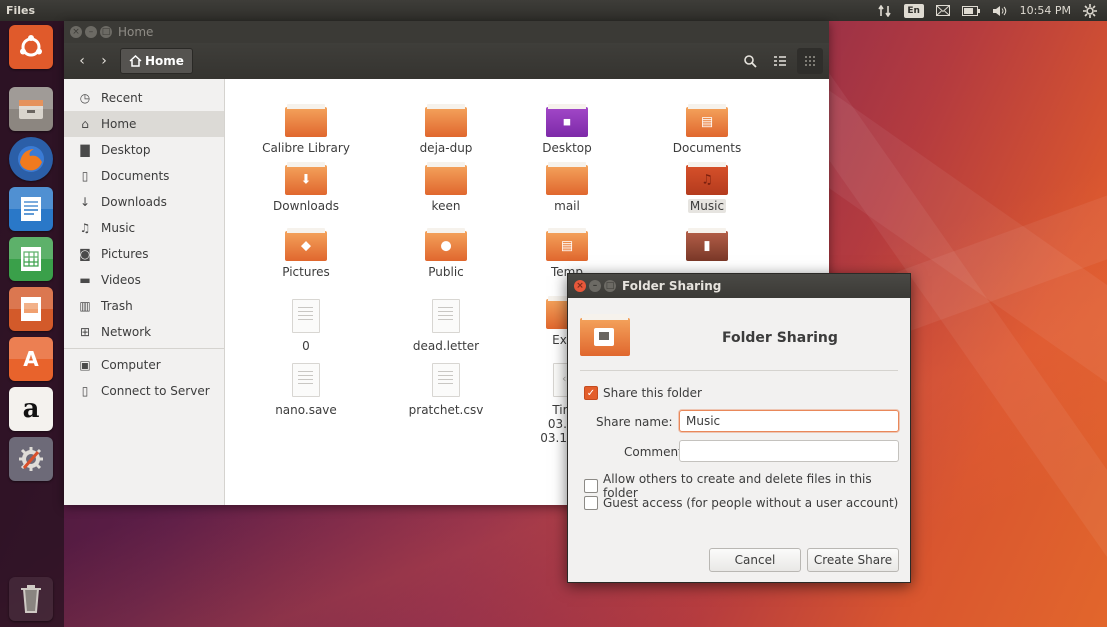 The width and height of the screenshot is (1107, 627). What do you see at coordinates (125, 254) in the screenshot?
I see `sidebar-item-label: Pictures` at bounding box center [125, 254].